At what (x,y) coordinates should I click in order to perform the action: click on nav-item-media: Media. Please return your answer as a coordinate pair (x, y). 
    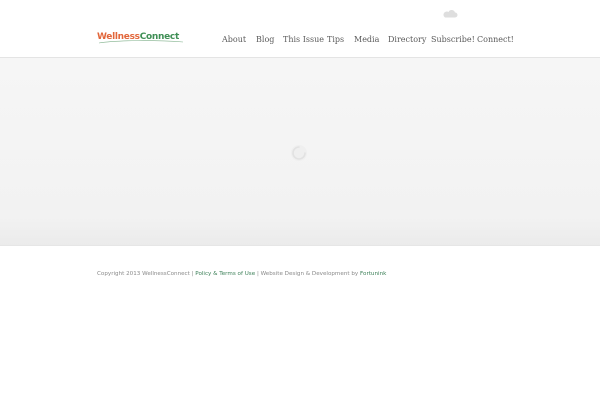
    Looking at the image, I should click on (366, 40).